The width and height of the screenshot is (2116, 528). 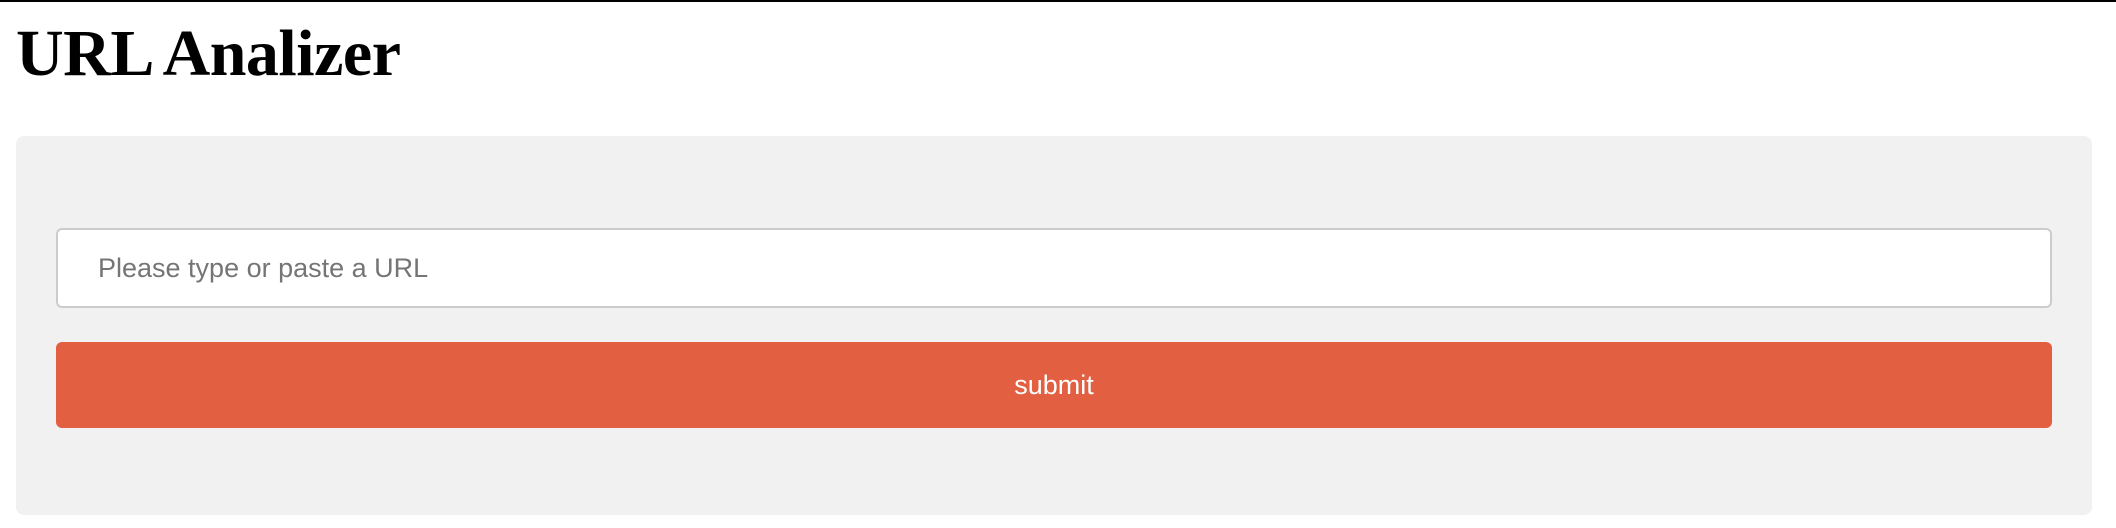 What do you see at coordinates (1054, 268) in the screenshot?
I see `url-input` at bounding box center [1054, 268].